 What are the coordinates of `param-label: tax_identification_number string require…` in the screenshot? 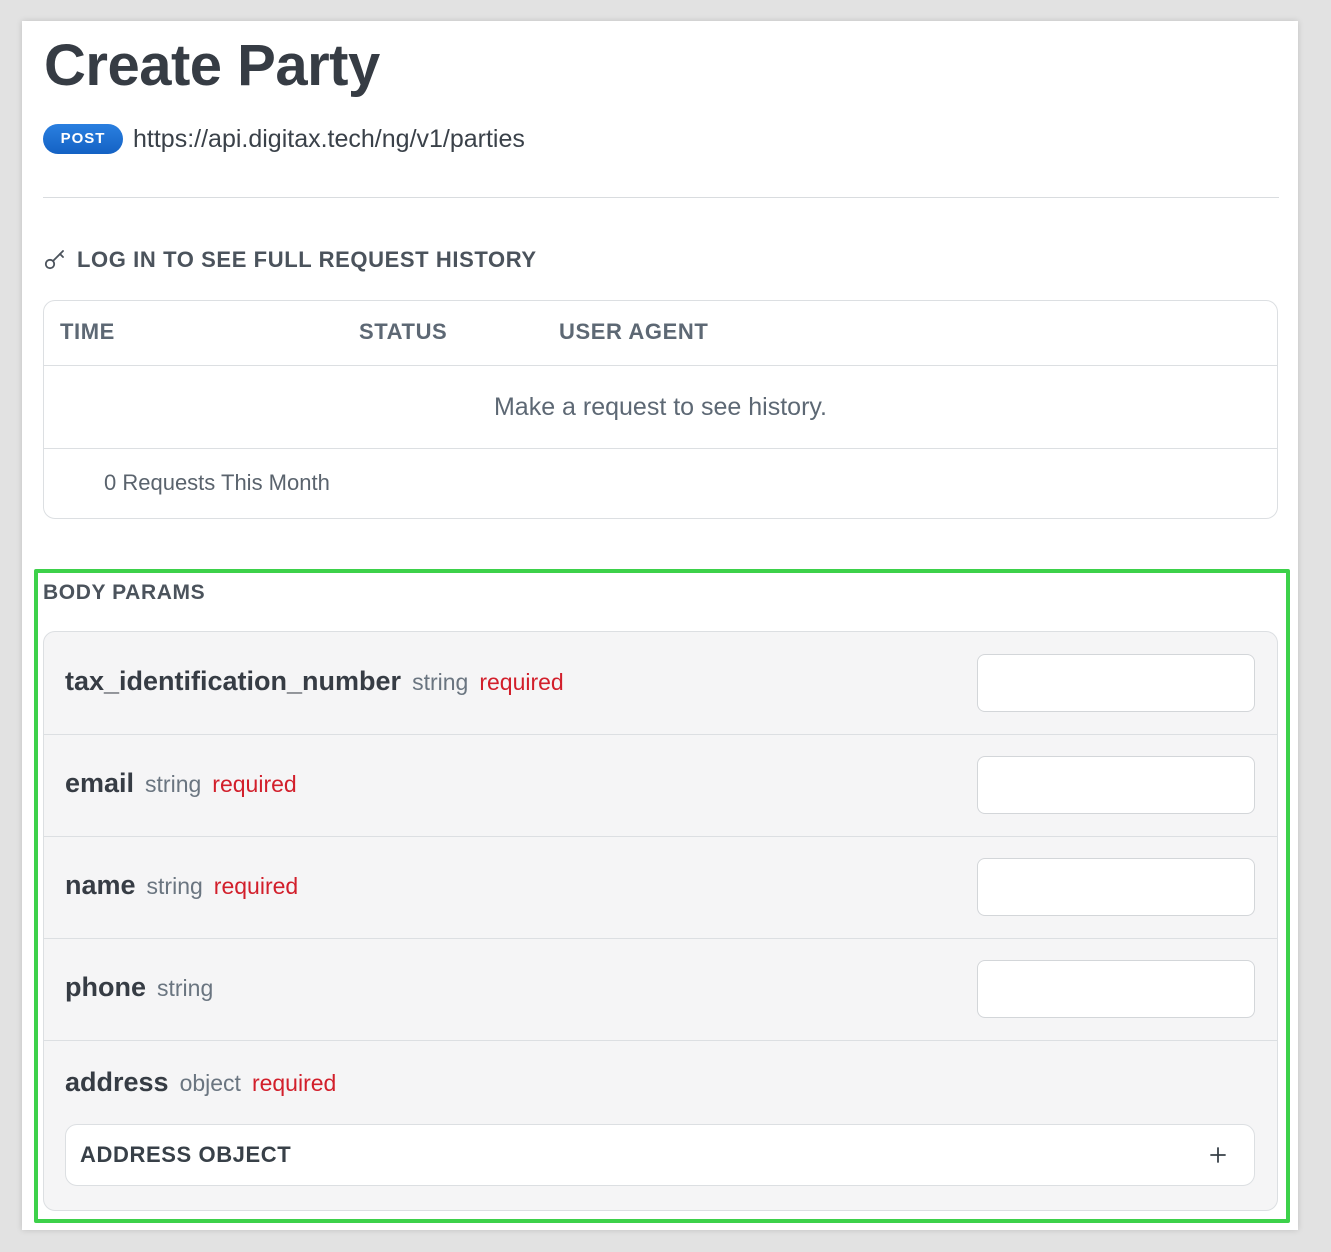 It's located at (314, 681).